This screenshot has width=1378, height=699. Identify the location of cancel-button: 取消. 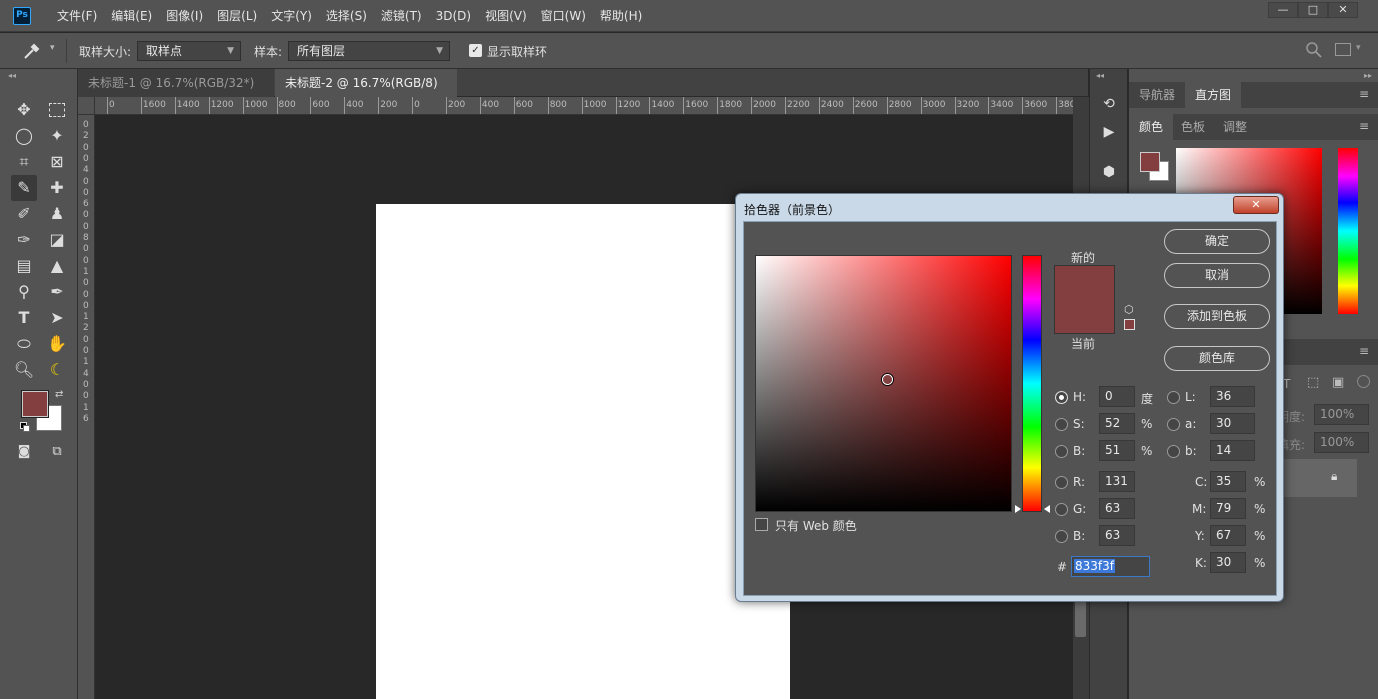
(1217, 275).